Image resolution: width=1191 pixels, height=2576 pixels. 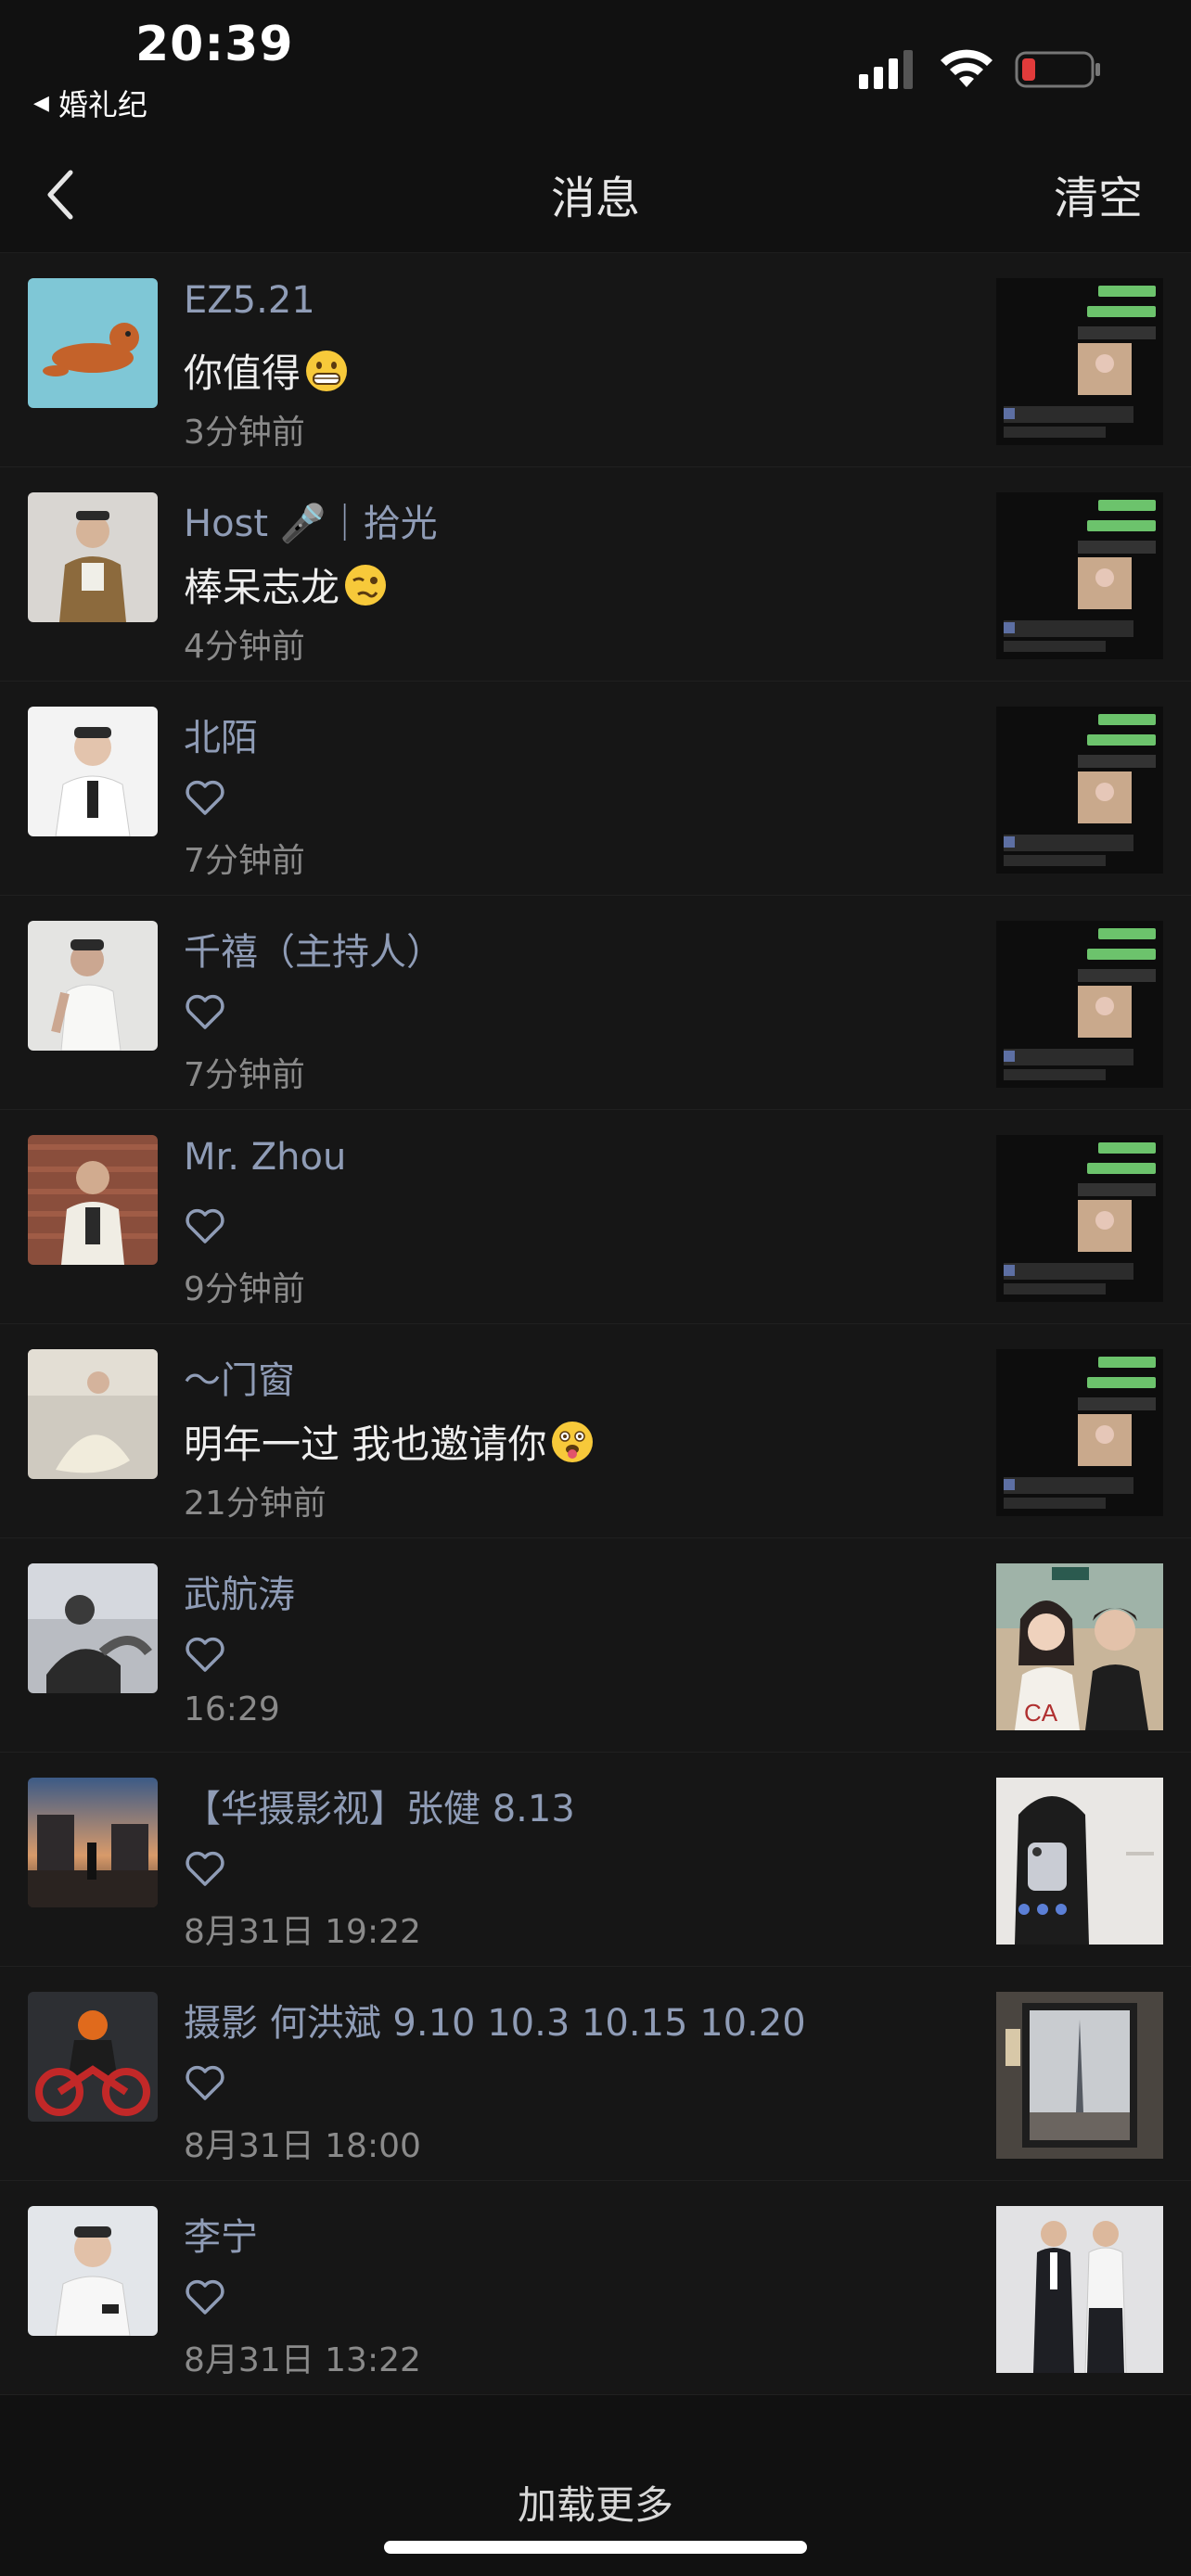 What do you see at coordinates (262, 588) in the screenshot?
I see `message-text-content: 棒呆志龙` at bounding box center [262, 588].